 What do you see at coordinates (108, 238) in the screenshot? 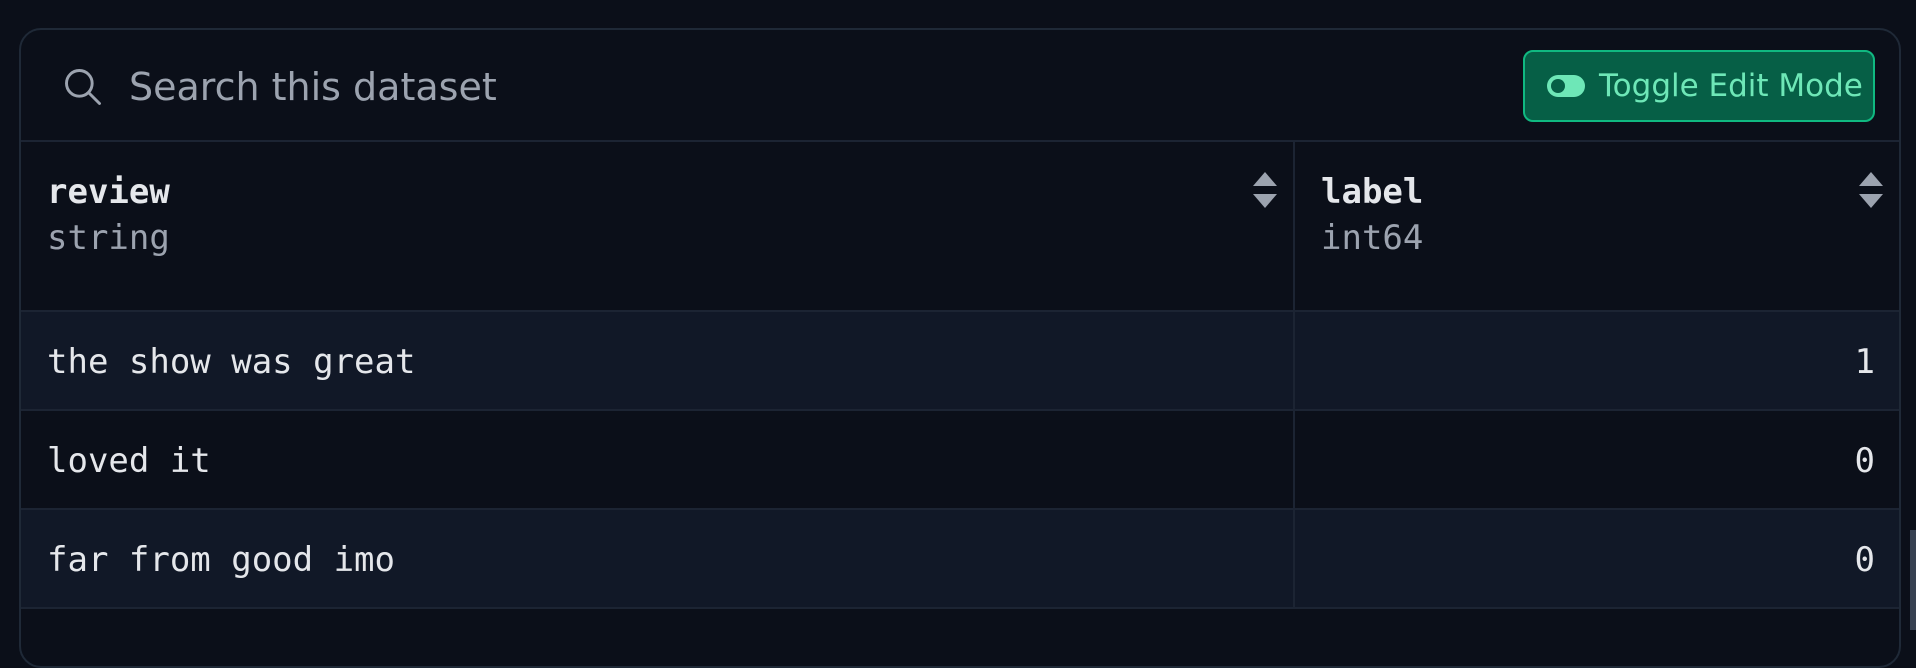
I see `column-type: string` at bounding box center [108, 238].